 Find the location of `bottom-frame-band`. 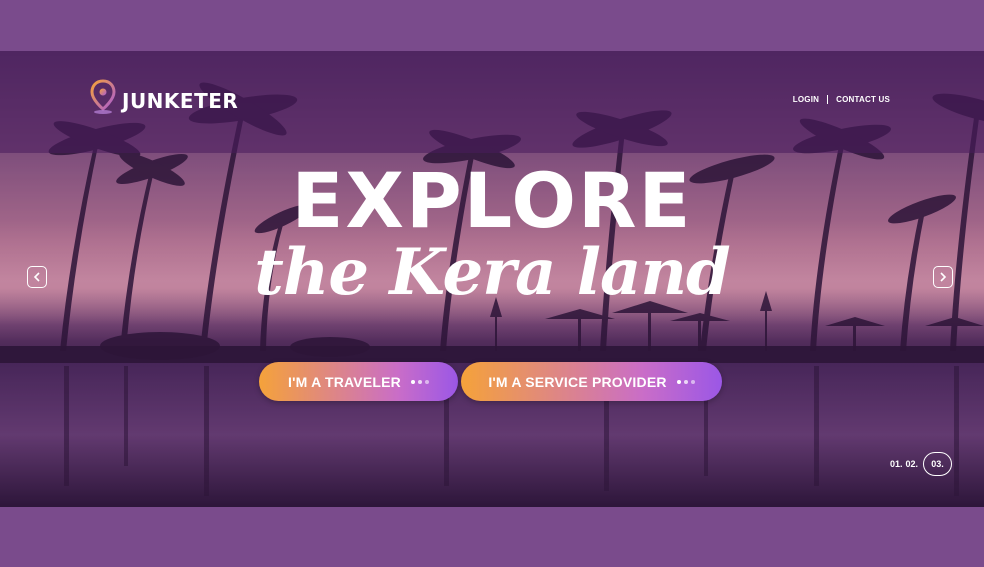

bottom-frame-band is located at coordinates (492, 537).